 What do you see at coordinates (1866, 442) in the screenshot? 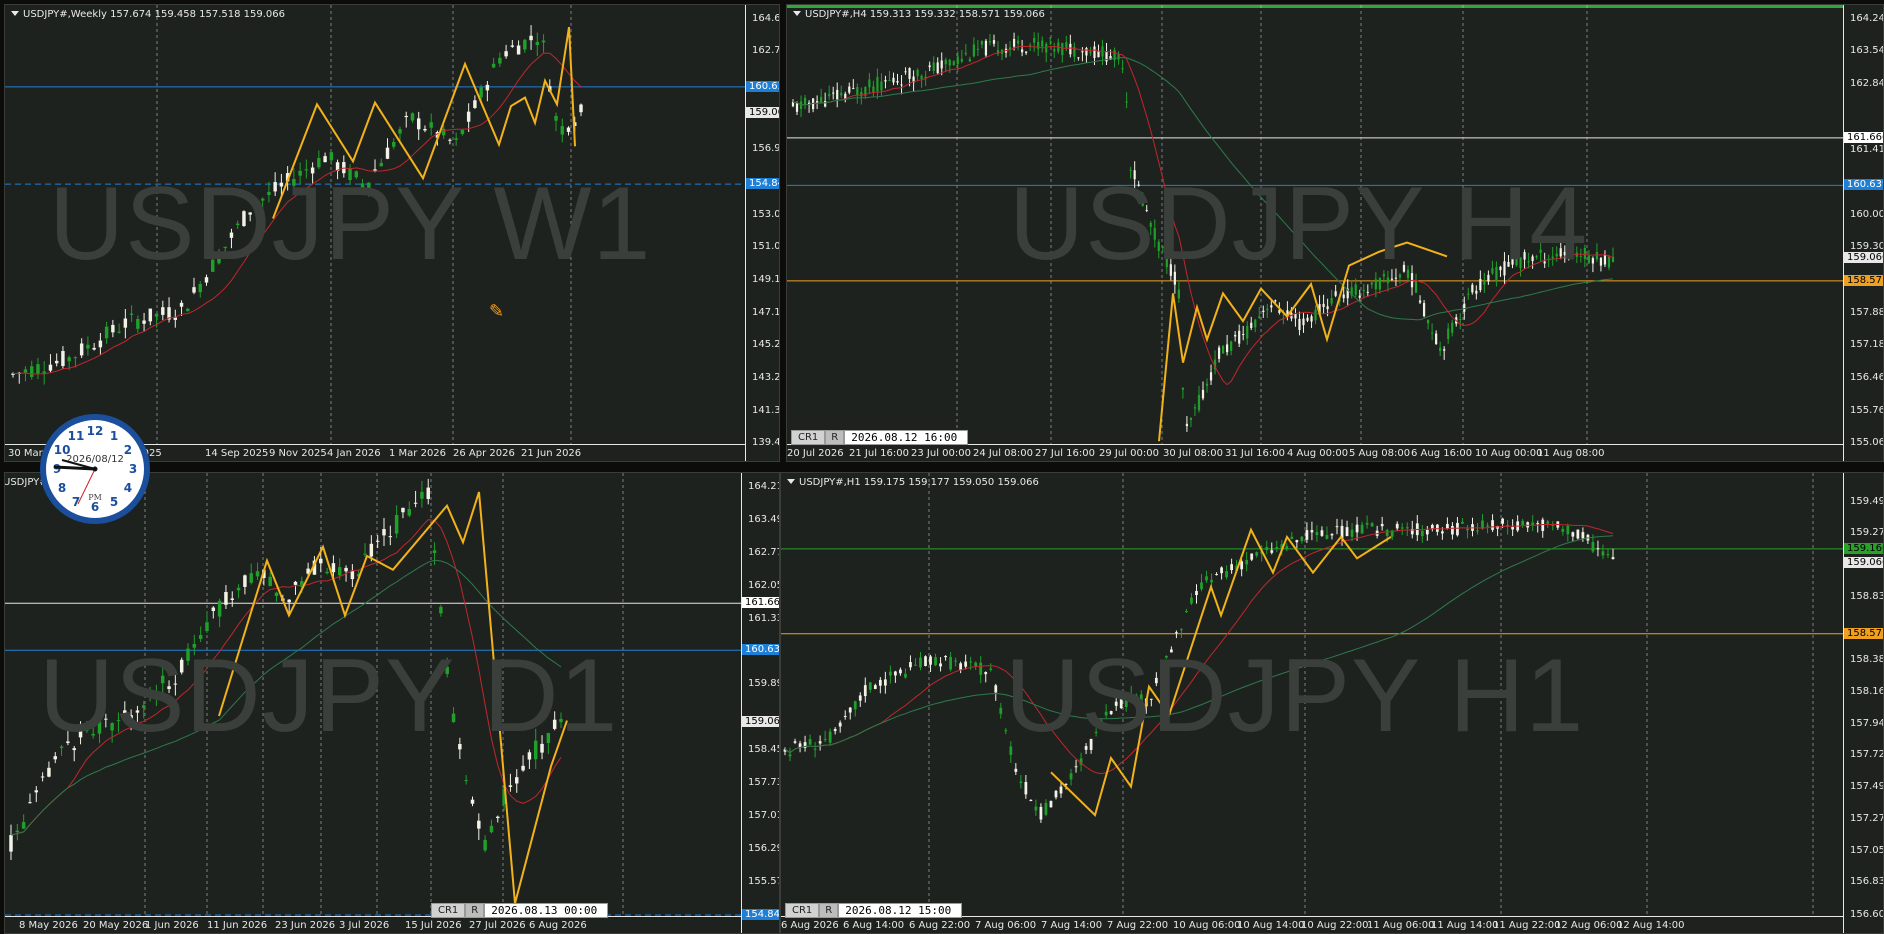
I see `price-tick-label: 155.060` at bounding box center [1866, 442].